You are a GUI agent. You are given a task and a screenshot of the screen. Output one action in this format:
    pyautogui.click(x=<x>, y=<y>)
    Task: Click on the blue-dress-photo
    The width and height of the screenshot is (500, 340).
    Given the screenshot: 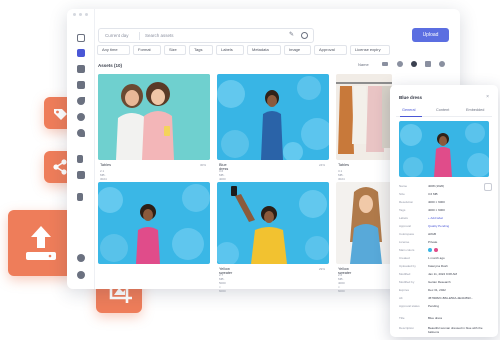 What is the action you would take?
    pyautogui.click(x=273, y=117)
    